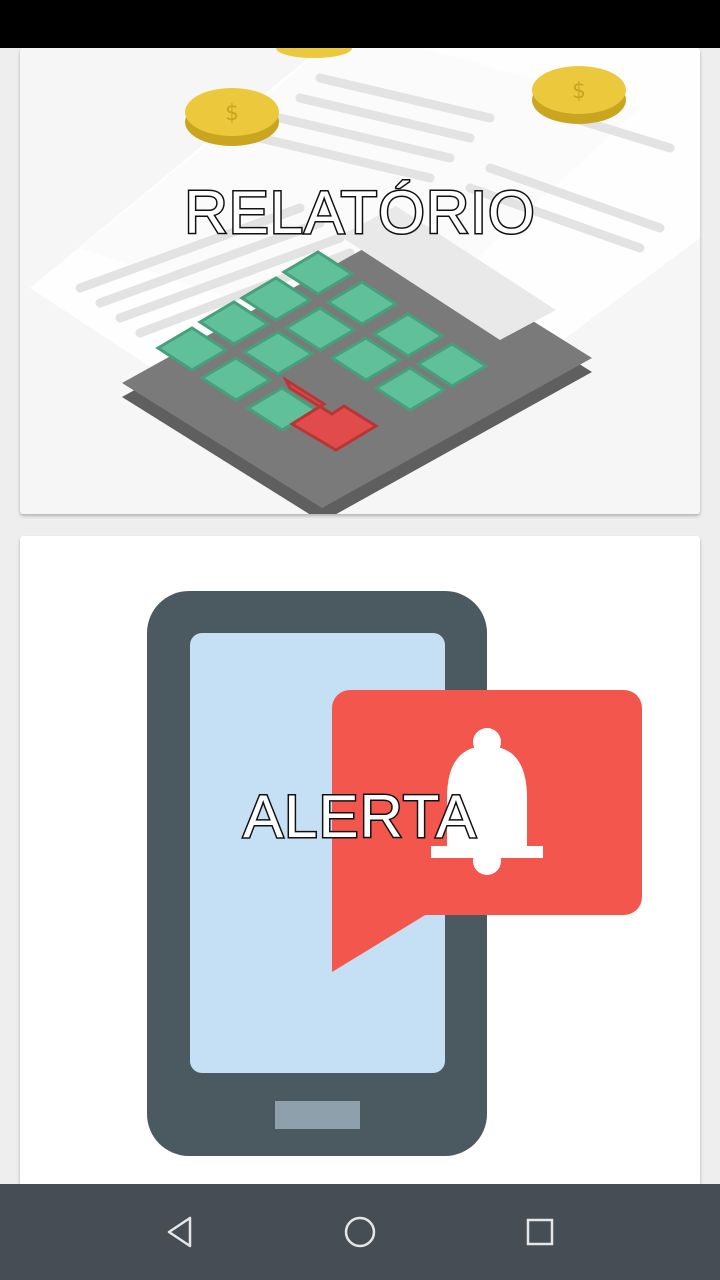  I want to click on back-button, so click(180, 1232).